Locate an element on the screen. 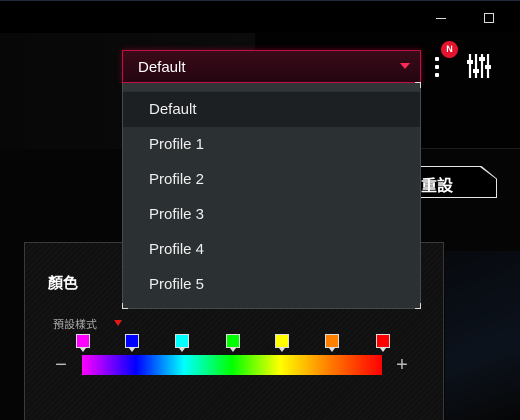 The image size is (520, 420). add-color-button: + is located at coordinates (402, 365).